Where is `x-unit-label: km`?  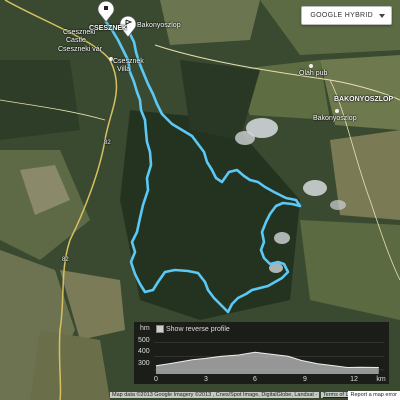
x-unit-label: km is located at coordinates (381, 379).